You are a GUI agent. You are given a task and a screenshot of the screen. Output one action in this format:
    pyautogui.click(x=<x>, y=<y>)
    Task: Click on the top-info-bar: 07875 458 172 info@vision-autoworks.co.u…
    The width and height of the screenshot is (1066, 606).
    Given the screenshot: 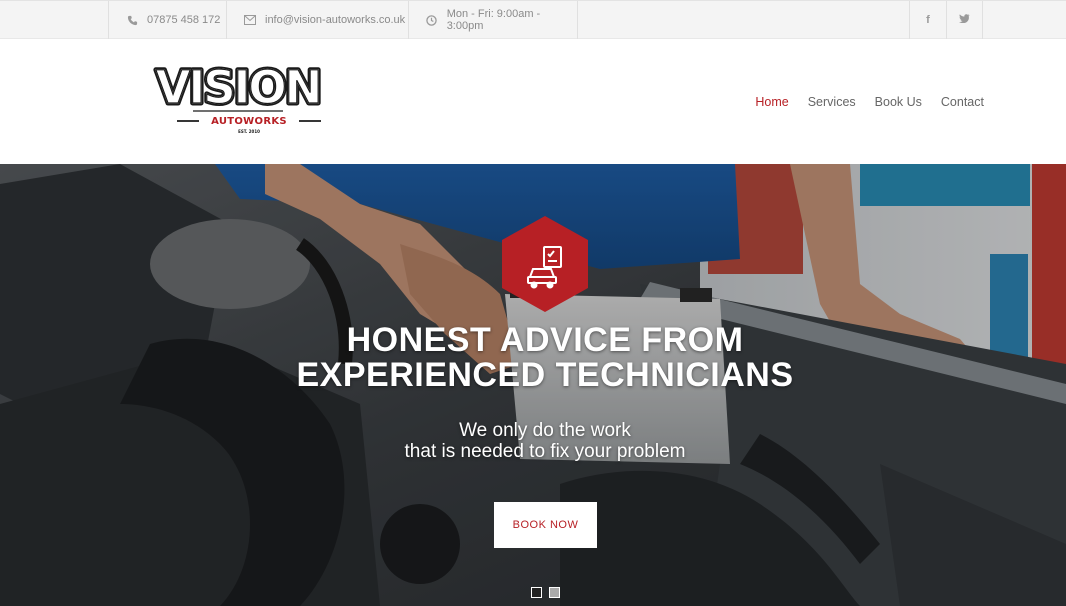 What is the action you would take?
    pyautogui.click(x=533, y=19)
    